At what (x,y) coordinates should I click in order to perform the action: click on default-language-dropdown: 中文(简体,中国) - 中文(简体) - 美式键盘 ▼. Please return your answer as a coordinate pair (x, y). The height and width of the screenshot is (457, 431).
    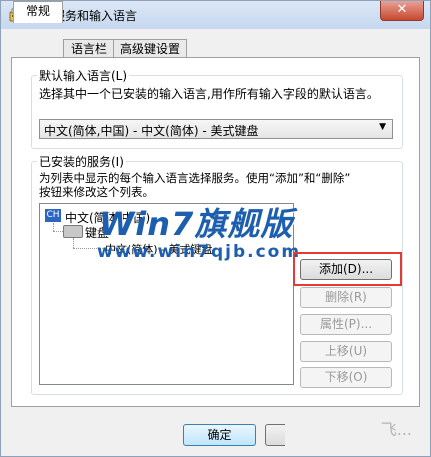
    Looking at the image, I should click on (216, 129).